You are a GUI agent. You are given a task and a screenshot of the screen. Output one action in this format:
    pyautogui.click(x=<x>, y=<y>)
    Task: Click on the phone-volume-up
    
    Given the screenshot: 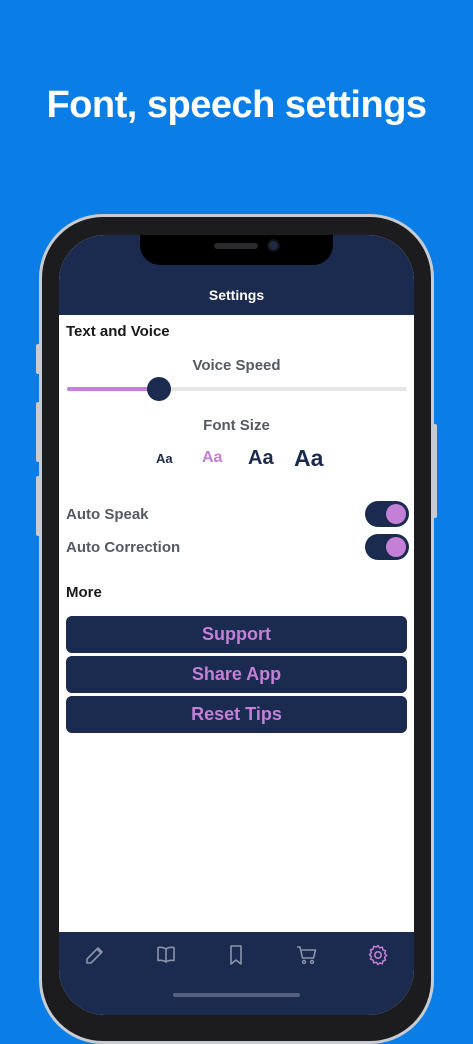 What is the action you would take?
    pyautogui.click(x=38, y=432)
    